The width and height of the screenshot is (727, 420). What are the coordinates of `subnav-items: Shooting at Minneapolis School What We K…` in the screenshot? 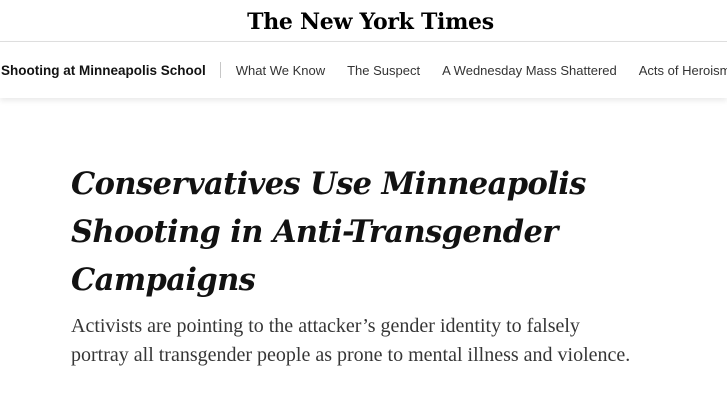 It's located at (364, 70).